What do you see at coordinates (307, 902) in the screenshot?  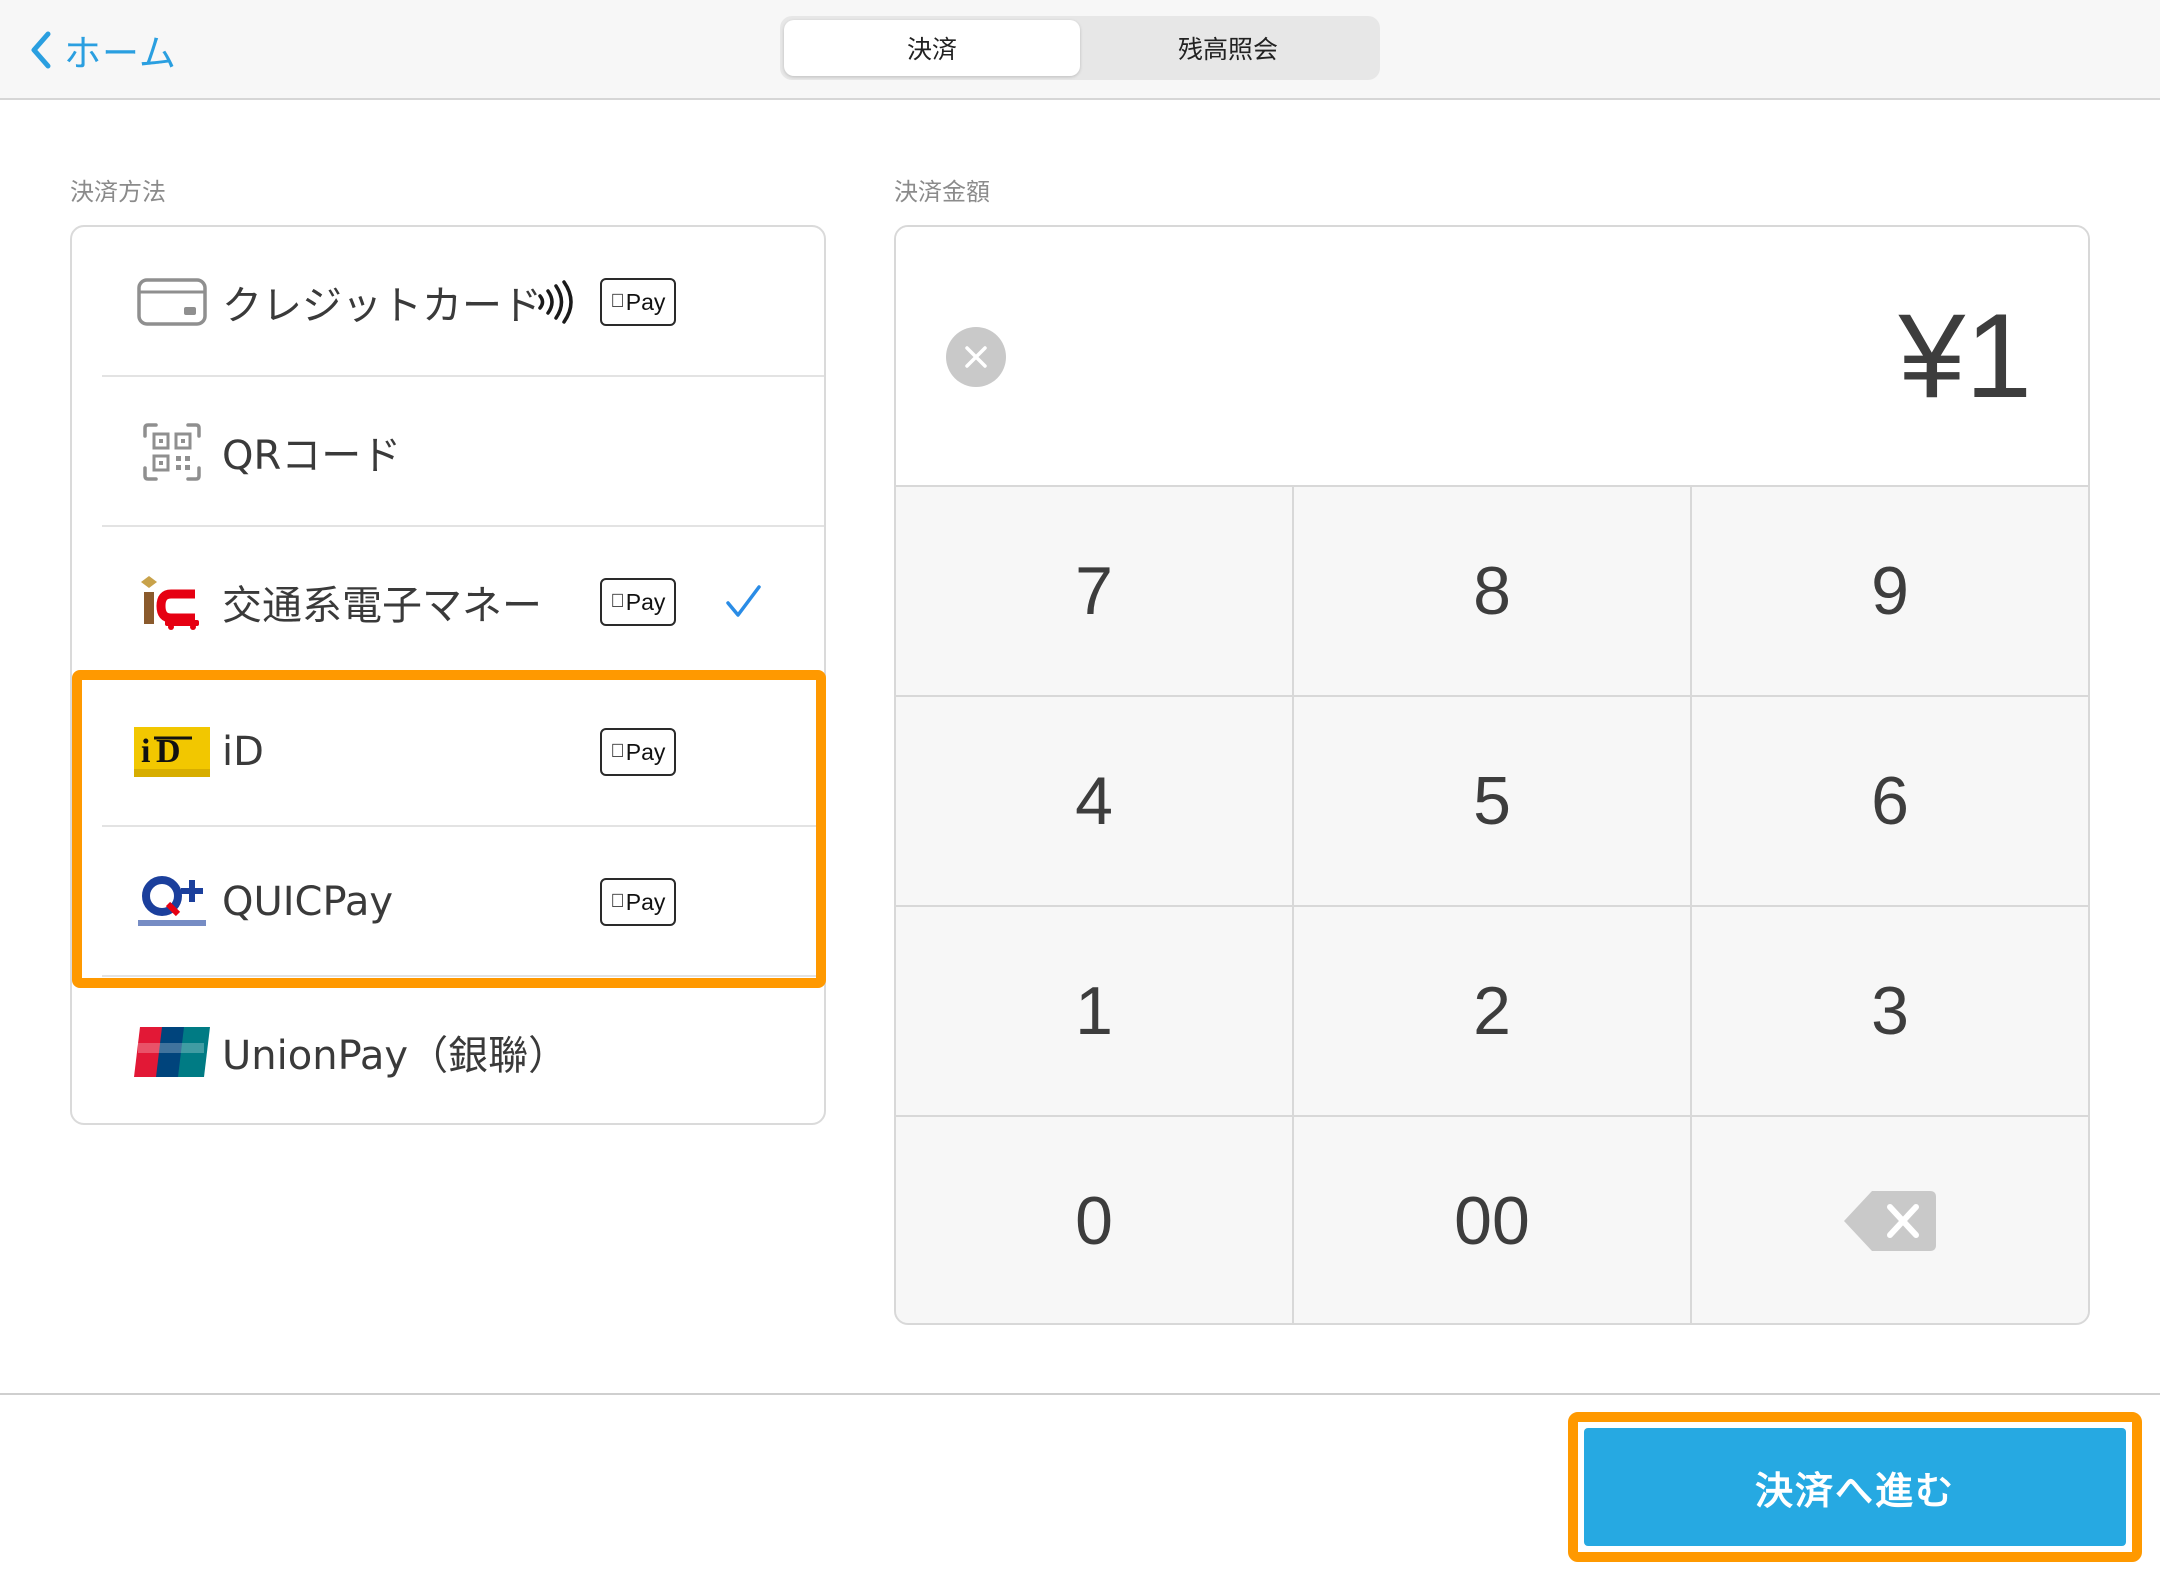 I see `method-label: QUICPay` at bounding box center [307, 902].